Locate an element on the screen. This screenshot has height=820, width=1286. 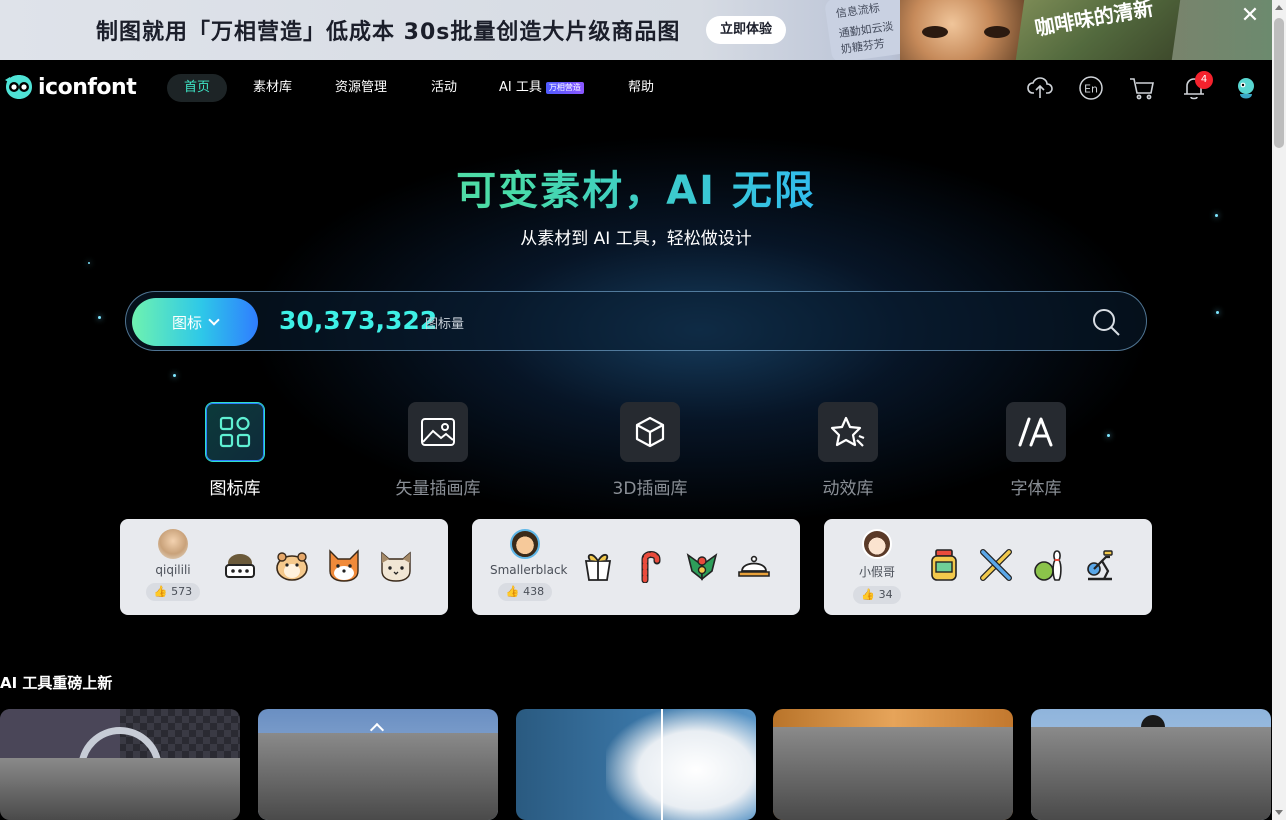
category-label: 矢量插画库 is located at coordinates (438, 489).